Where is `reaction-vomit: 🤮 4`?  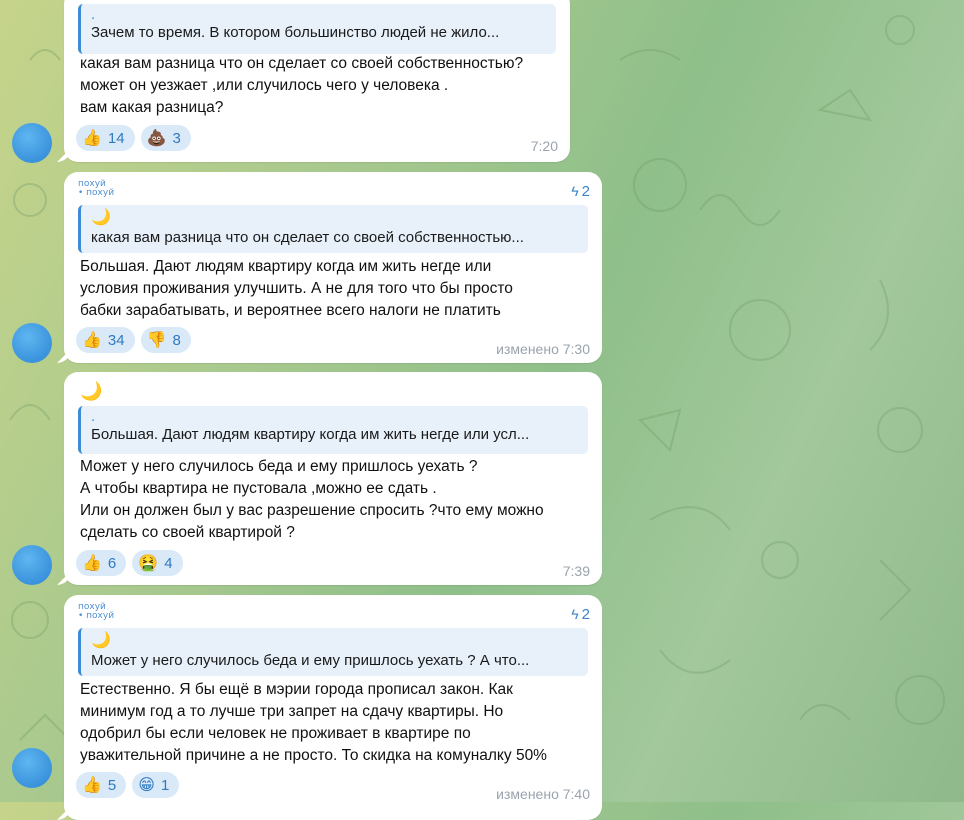
reaction-vomit: 🤮 4 is located at coordinates (157, 563).